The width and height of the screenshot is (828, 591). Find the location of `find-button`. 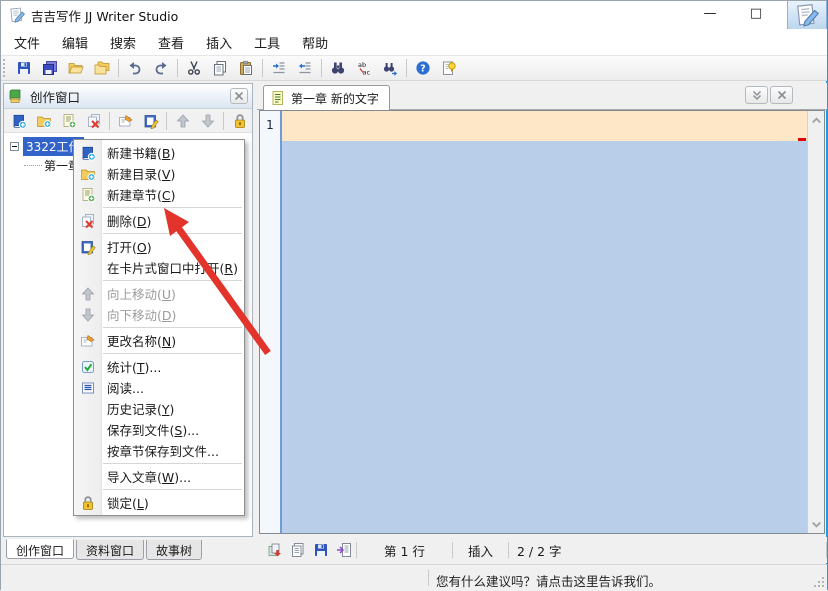

find-button is located at coordinates (338, 68).